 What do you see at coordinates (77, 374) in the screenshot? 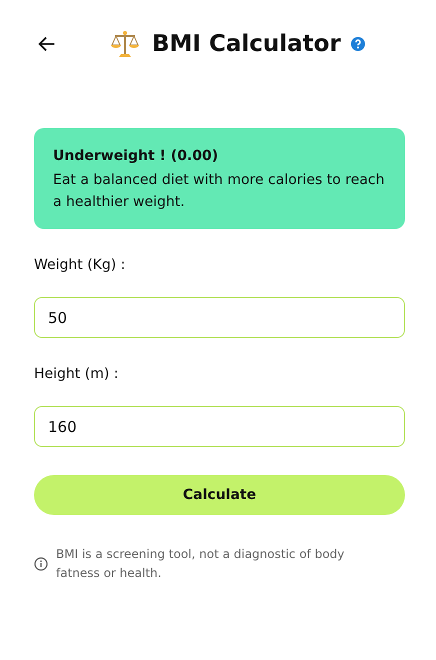
I see `field-label: Height (m) :` at bounding box center [77, 374].